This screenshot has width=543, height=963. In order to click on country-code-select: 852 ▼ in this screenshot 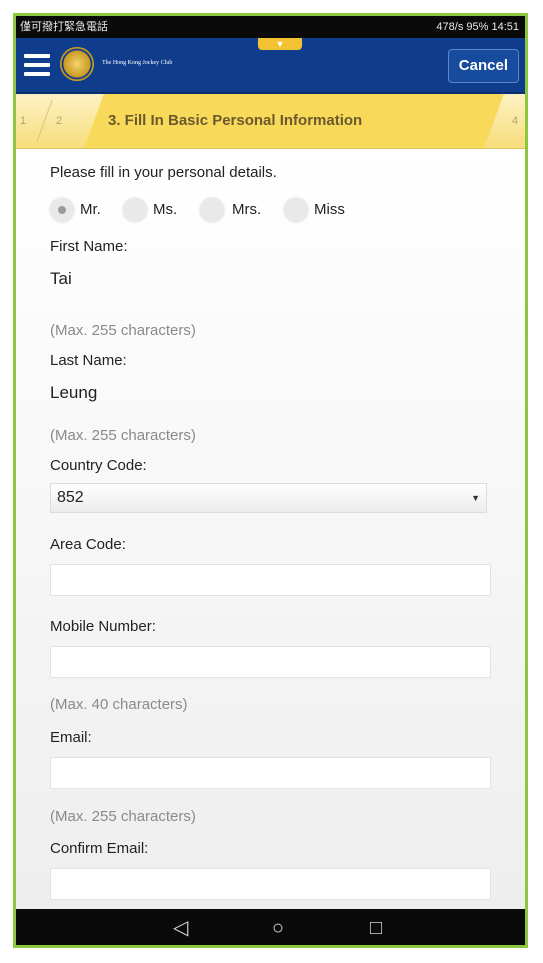, I will do `click(268, 498)`.